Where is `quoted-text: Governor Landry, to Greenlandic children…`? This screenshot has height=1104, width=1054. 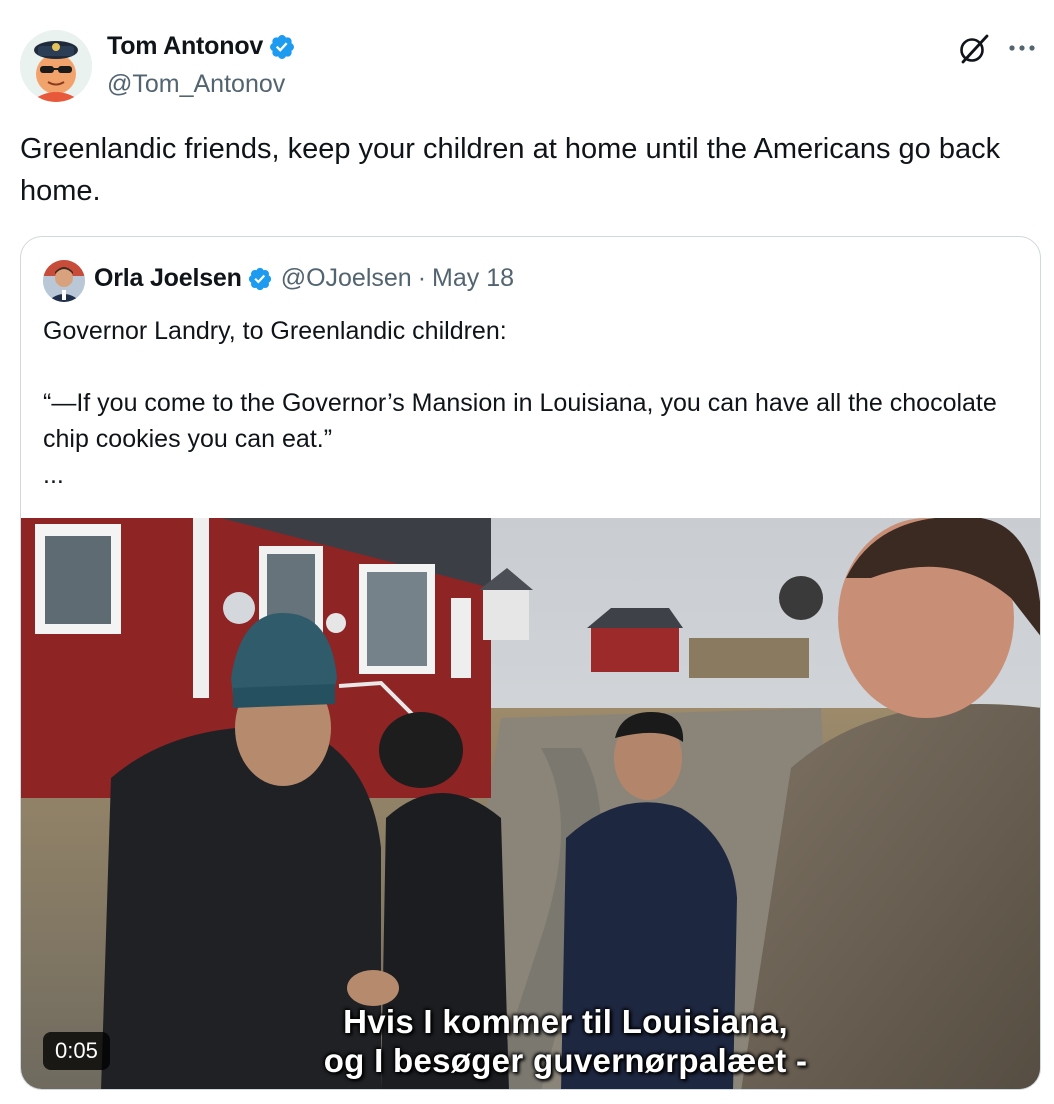 quoted-text: Governor Landry, to Greenlandic children… is located at coordinates (520, 403).